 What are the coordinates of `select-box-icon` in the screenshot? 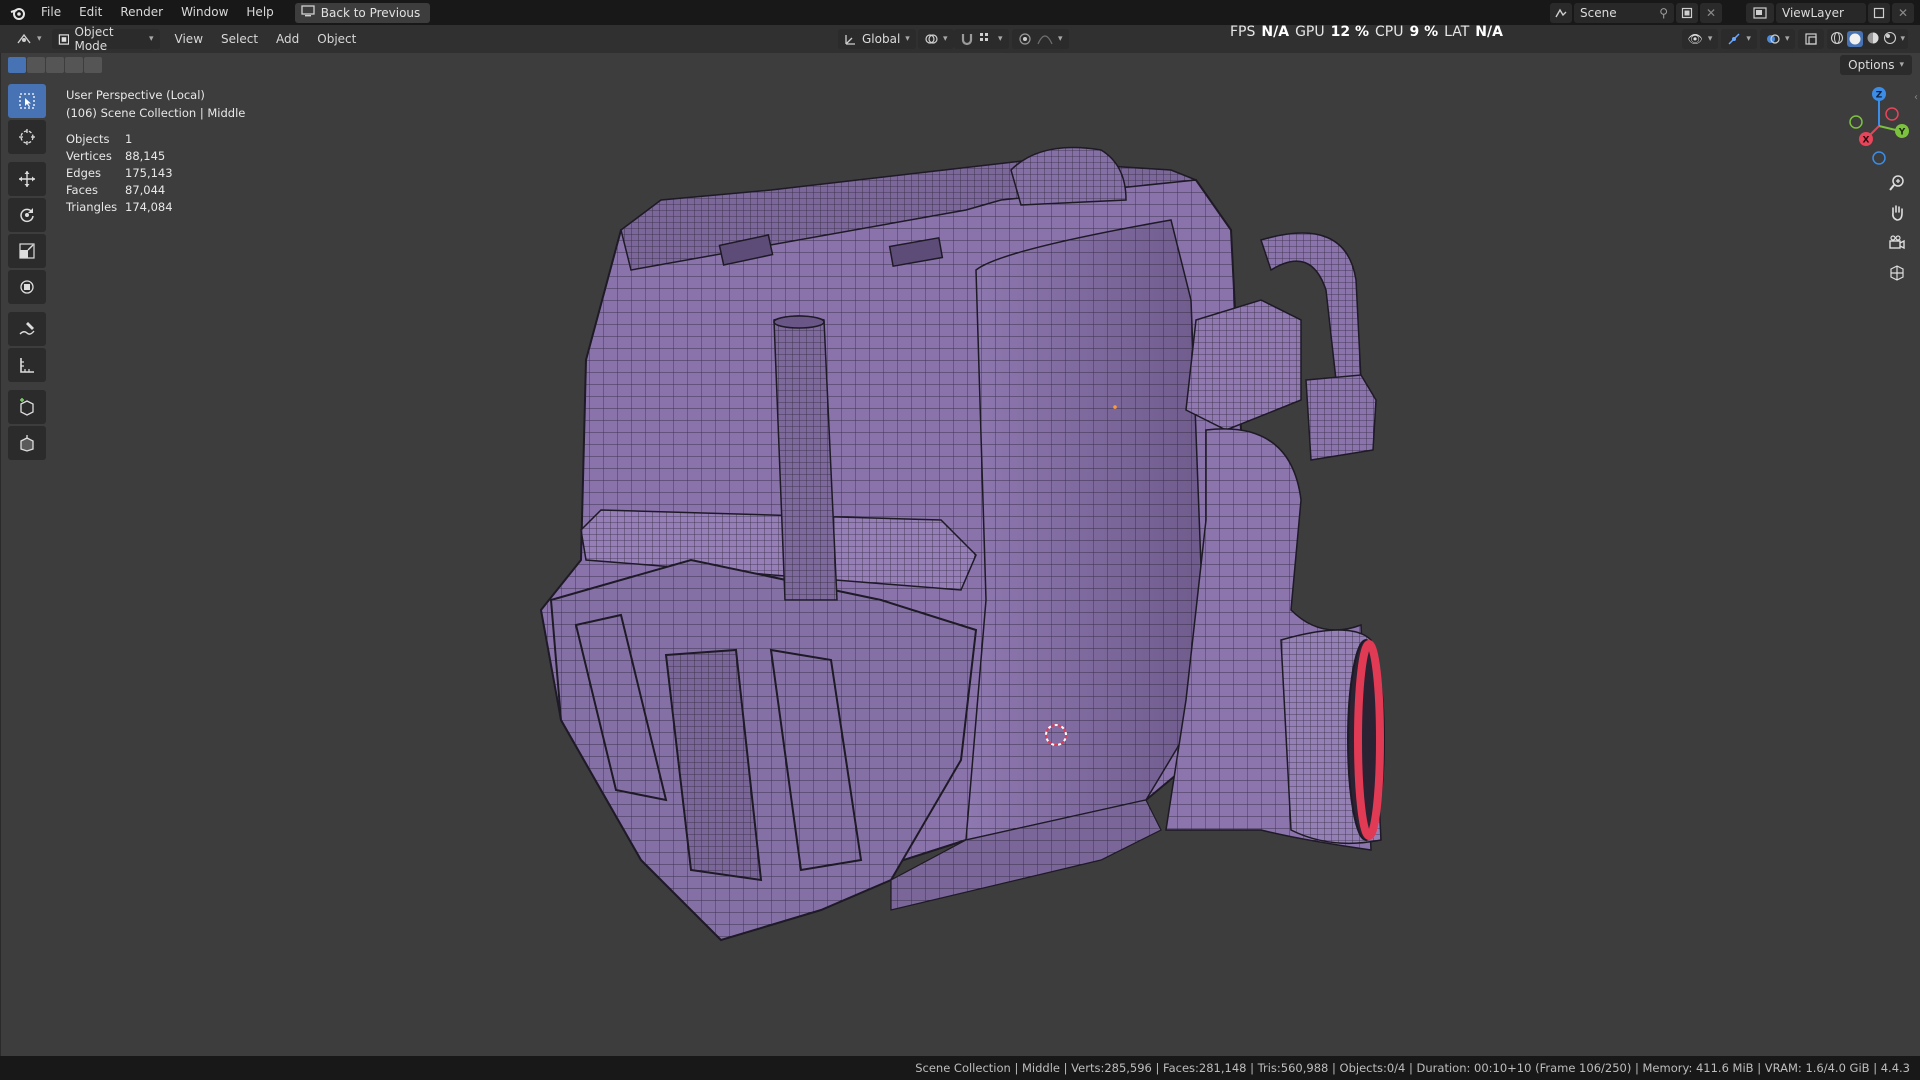 It's located at (27, 101).